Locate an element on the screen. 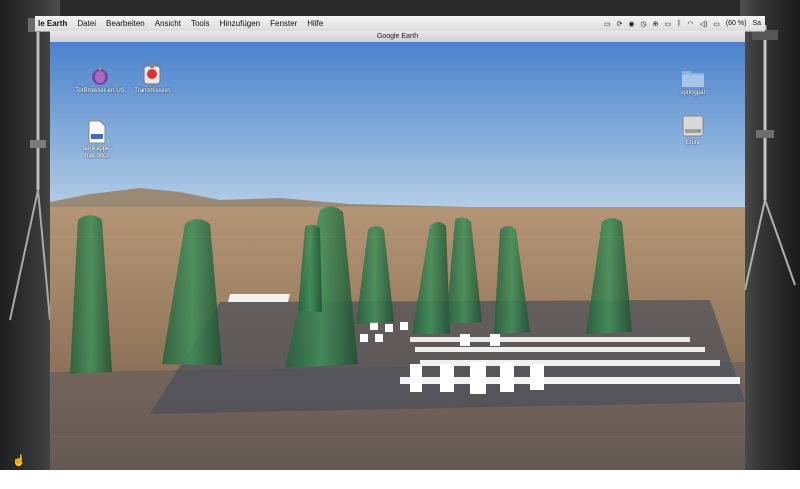 This screenshot has width=800, height=489. tor-browser-label: TorBrowser-en-US is located at coordinates (100, 91).